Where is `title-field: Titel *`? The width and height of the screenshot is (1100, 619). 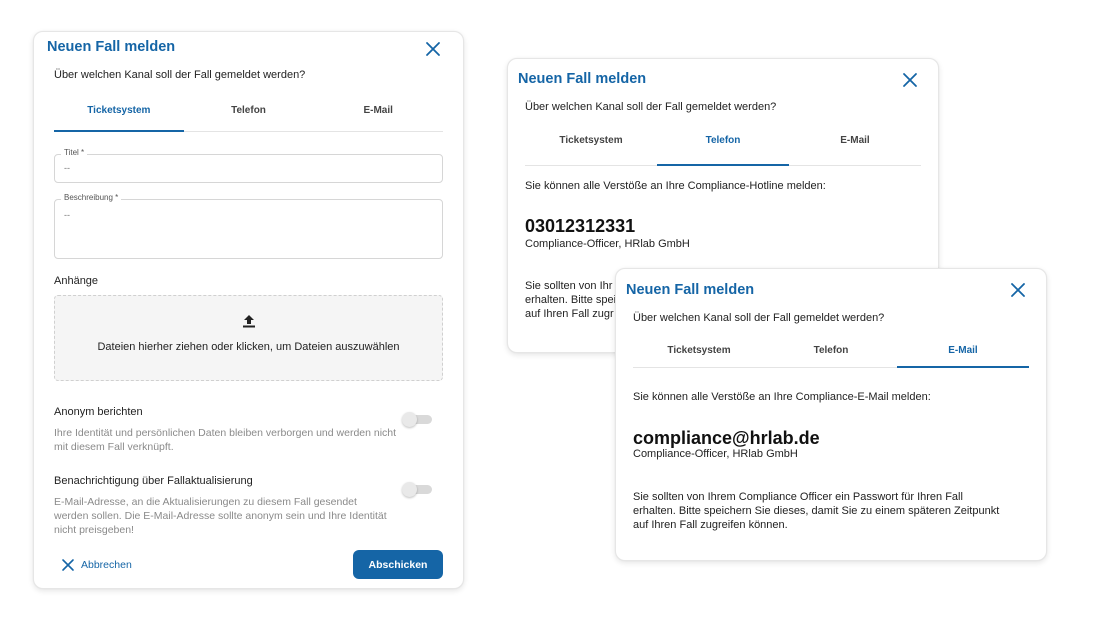
title-field: Titel * is located at coordinates (248, 165).